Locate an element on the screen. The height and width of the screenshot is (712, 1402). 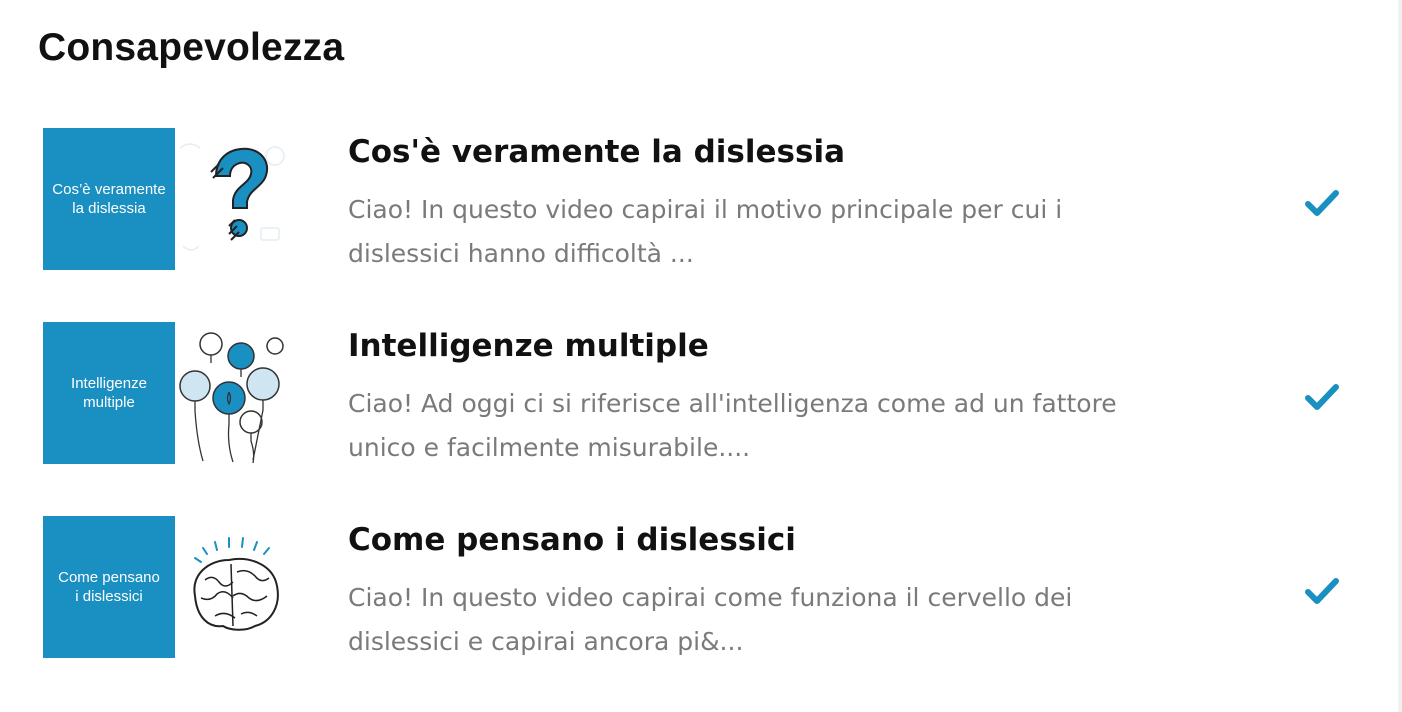
thumbnail-title-panel: Intelligenze multiple is located at coordinates (109, 393).